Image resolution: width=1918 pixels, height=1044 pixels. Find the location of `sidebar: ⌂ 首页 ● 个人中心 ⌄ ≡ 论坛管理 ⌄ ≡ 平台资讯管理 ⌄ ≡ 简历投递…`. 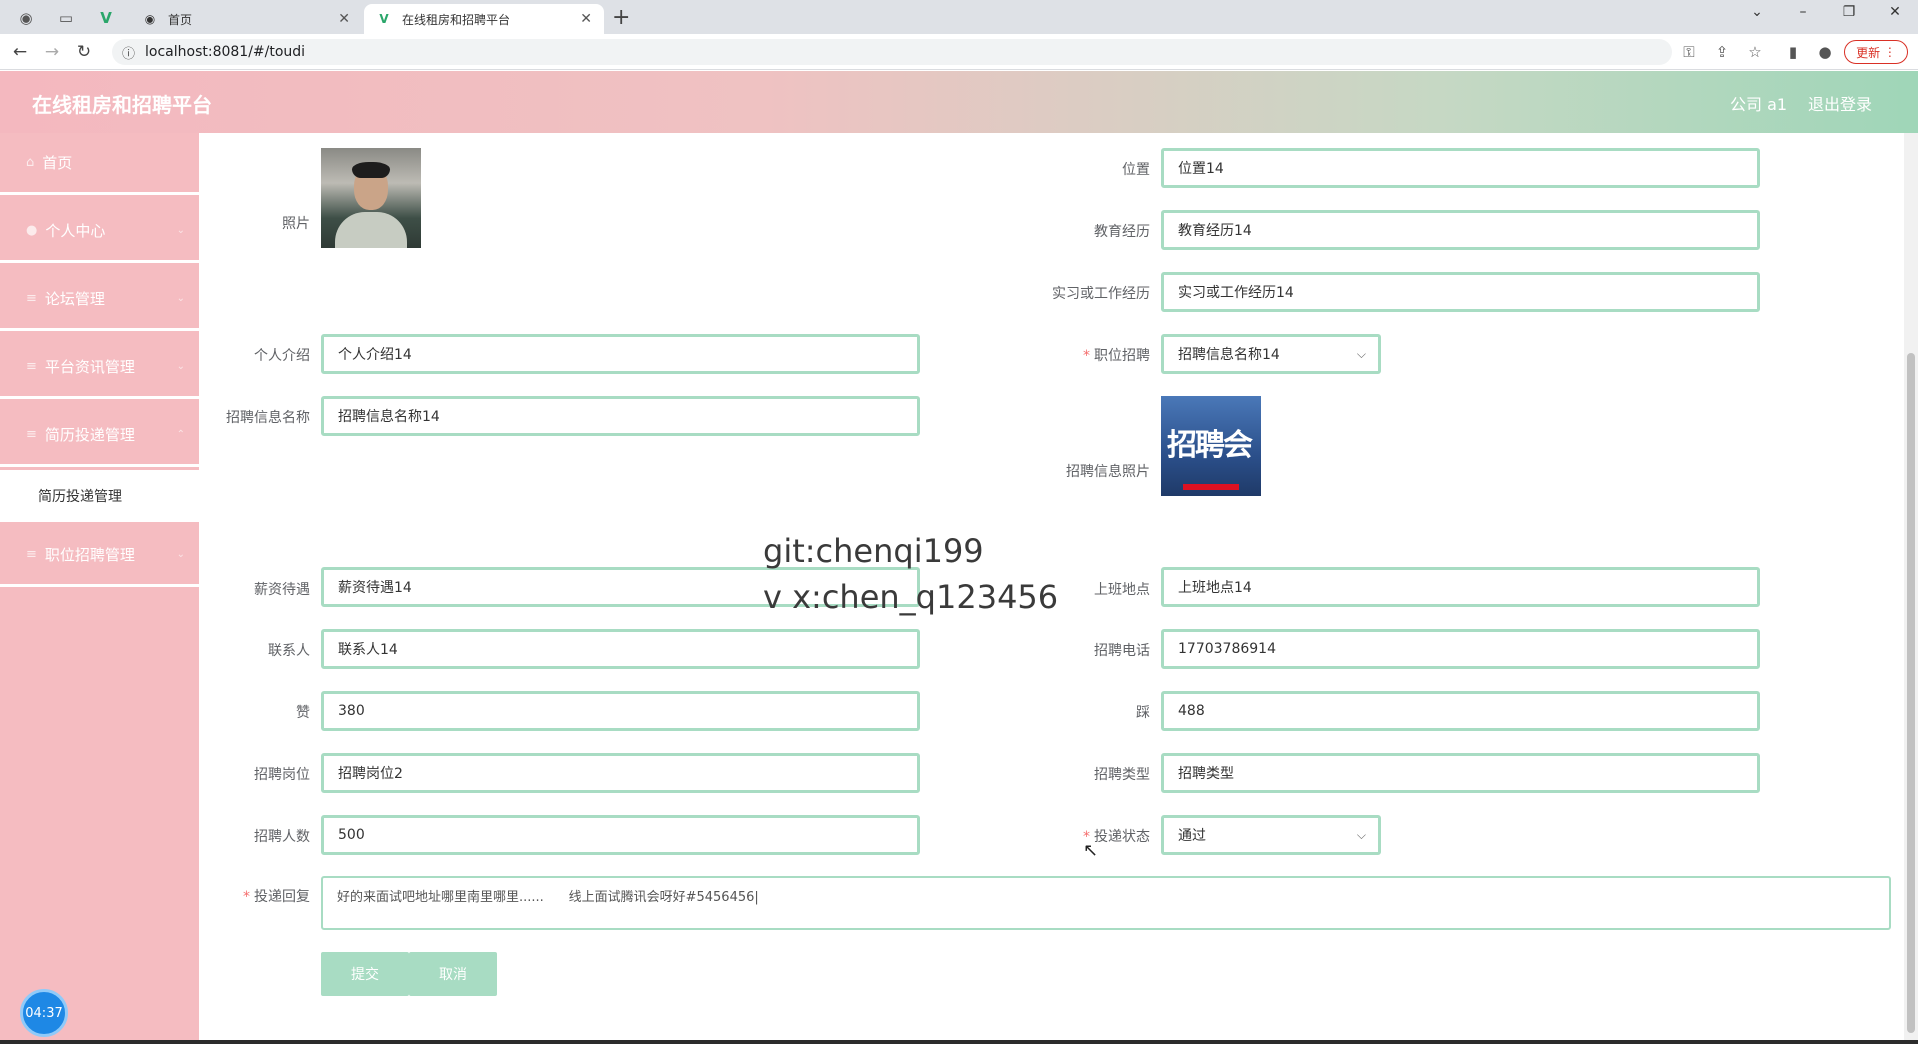

sidebar: ⌂ 首页 ● 个人中心 ⌄ ≡ 论坛管理 ⌄ ≡ 平台资讯管理 ⌄ ≡ 简历投递… is located at coordinates (99, 588).